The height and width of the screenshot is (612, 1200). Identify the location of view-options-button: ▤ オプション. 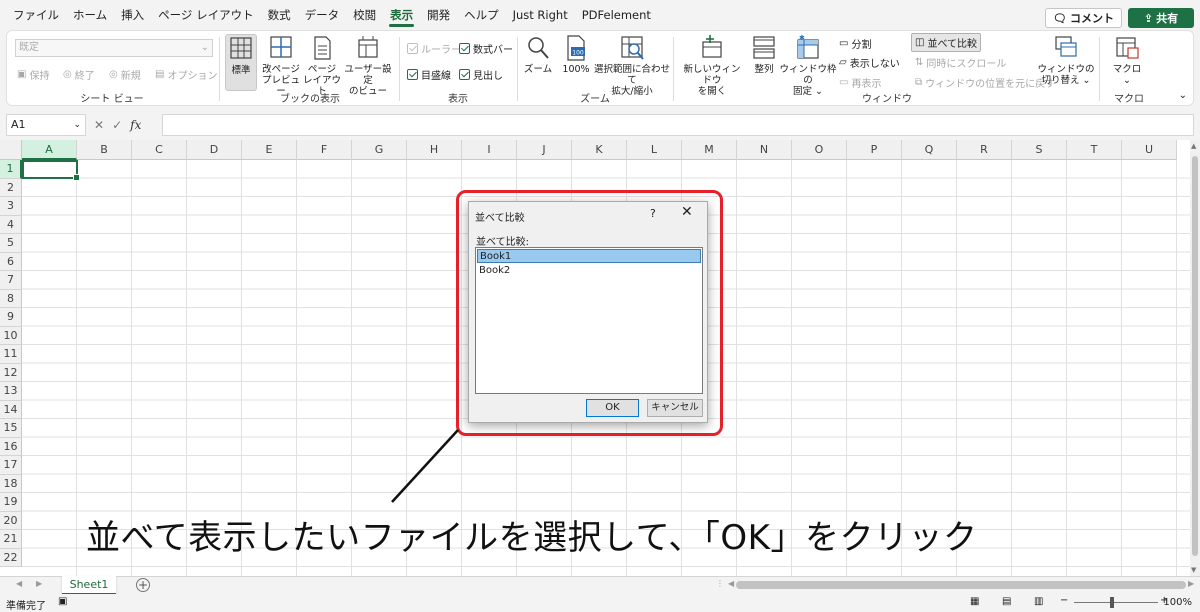
(186, 74).